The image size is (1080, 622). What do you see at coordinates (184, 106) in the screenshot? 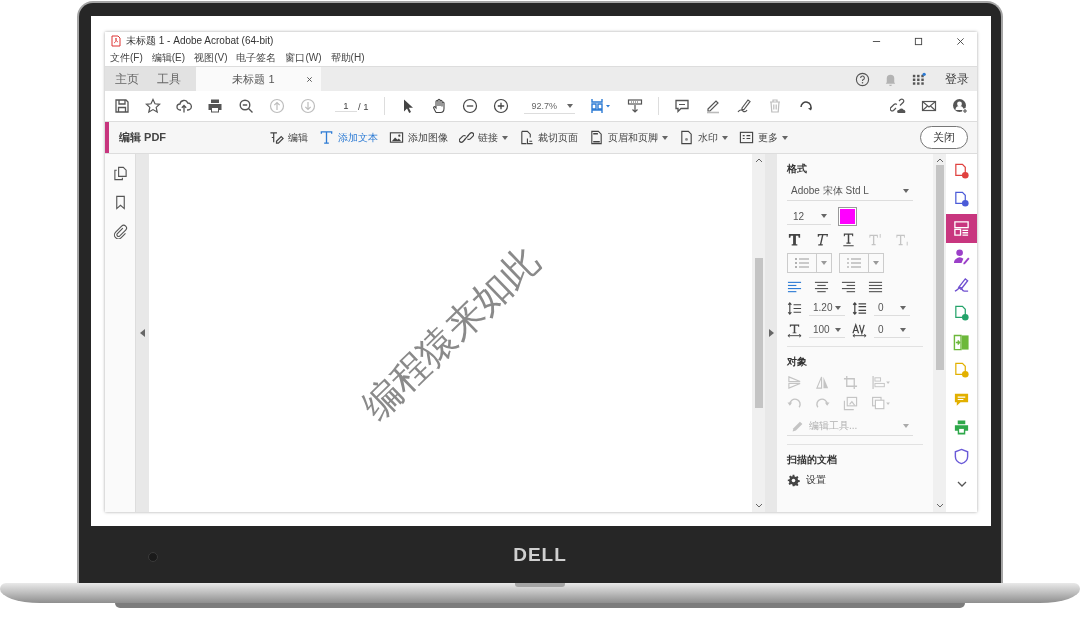
I see `cloud-upload-icon` at bounding box center [184, 106].